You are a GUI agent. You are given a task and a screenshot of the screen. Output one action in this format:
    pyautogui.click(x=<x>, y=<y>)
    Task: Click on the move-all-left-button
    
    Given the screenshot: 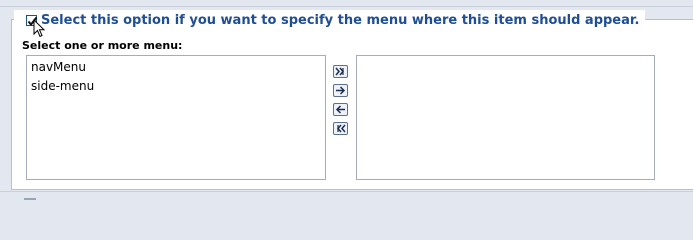 What is the action you would take?
    pyautogui.click(x=340, y=128)
    